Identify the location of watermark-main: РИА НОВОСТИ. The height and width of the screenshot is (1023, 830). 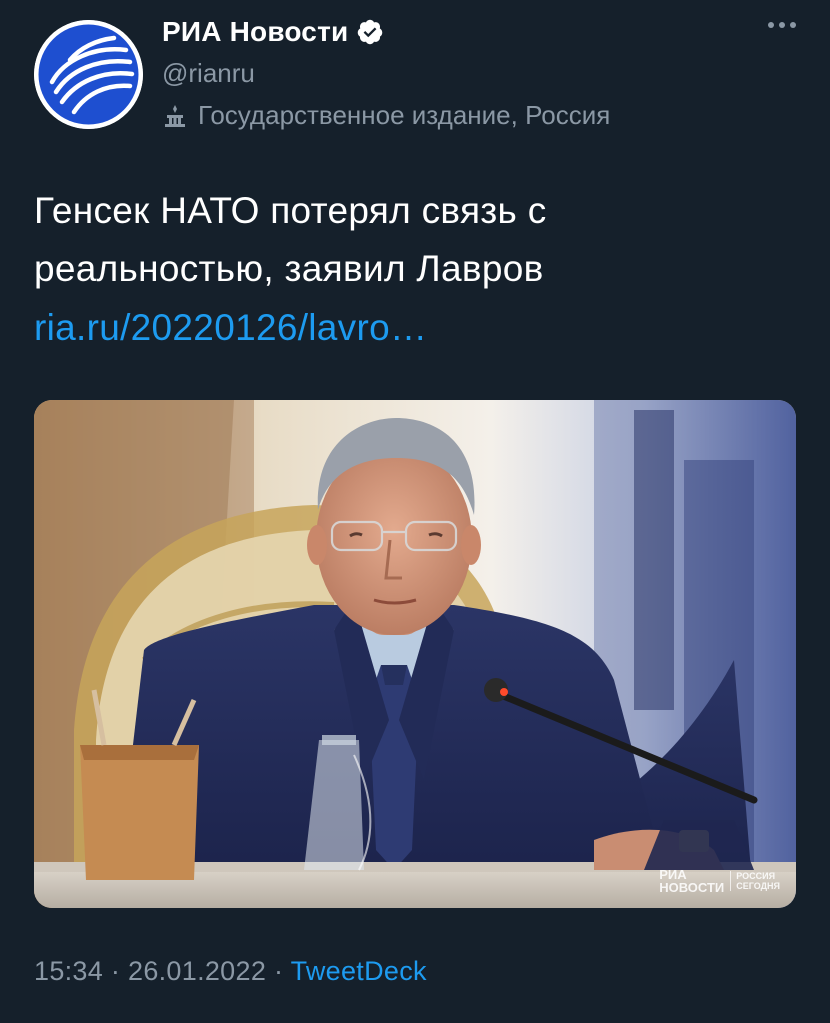
(692, 881).